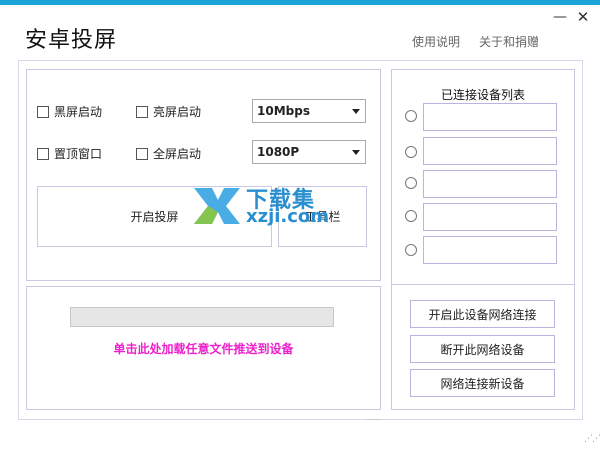 Image resolution: width=600 pixels, height=450 pixels. What do you see at coordinates (177, 112) in the screenshot?
I see `checkbox-label: 亮屏启动` at bounding box center [177, 112].